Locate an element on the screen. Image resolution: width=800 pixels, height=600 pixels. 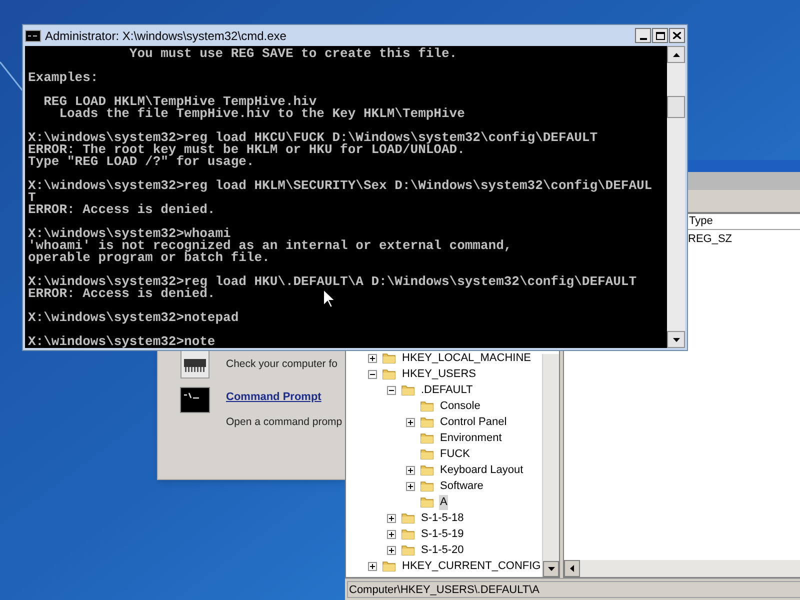
close-button is located at coordinates (677, 35).